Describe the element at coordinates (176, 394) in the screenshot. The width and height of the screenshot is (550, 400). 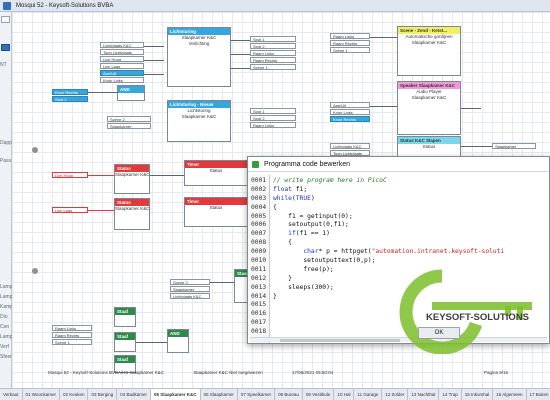
I see `tab-page-active: 05 Slaapkamer K&C` at that location.